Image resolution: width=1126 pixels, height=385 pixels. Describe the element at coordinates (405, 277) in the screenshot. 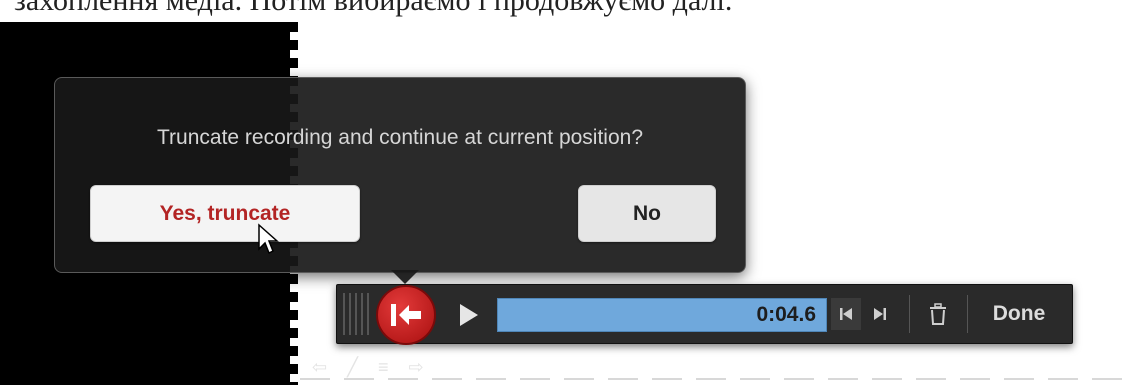

I see `dialog-pointer-arrow` at that location.